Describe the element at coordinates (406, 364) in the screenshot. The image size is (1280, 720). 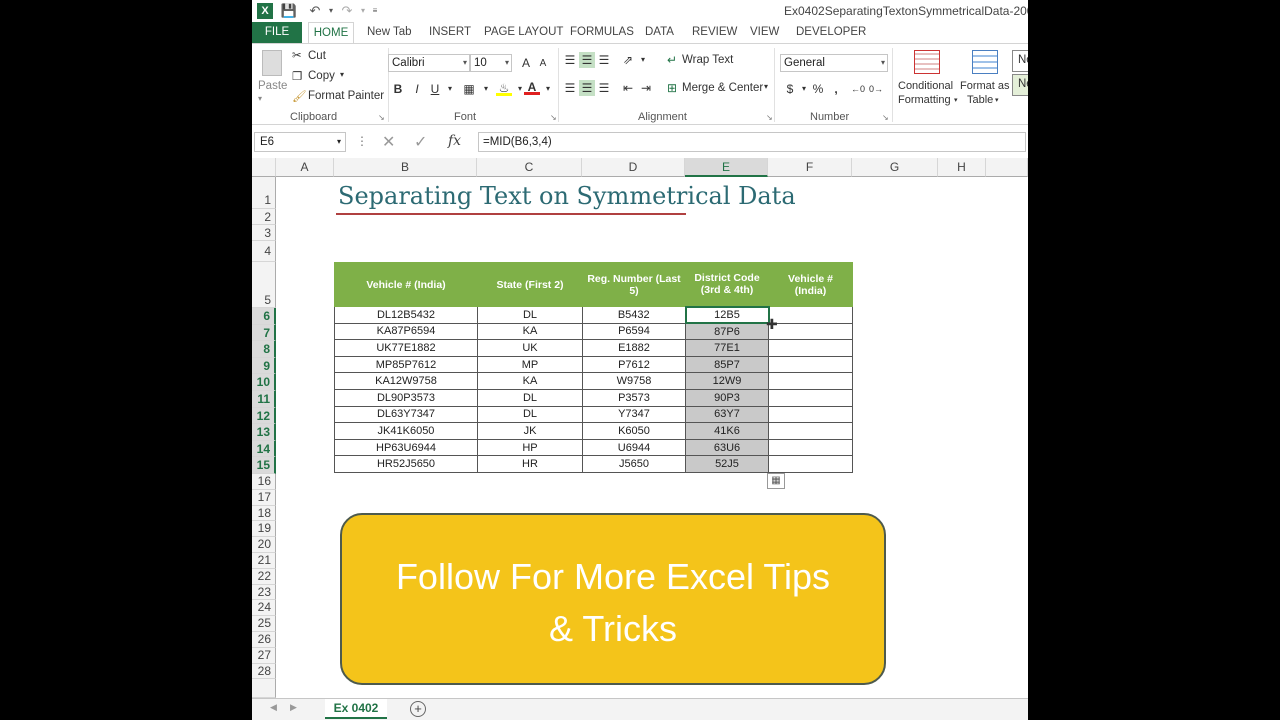
I see `cell: MP85P7612` at that location.